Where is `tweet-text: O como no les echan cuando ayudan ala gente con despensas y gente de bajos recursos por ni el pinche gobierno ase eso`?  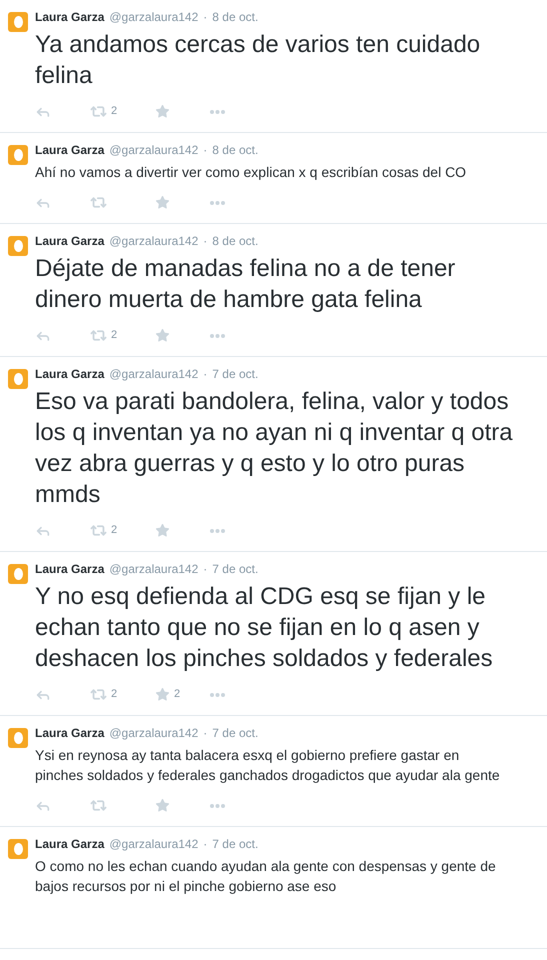
tweet-text: O como no les echan cuando ayudan ala gente con despensas y gente de bajos recursos por ni el pinche gobierno ase eso is located at coordinates (266, 876).